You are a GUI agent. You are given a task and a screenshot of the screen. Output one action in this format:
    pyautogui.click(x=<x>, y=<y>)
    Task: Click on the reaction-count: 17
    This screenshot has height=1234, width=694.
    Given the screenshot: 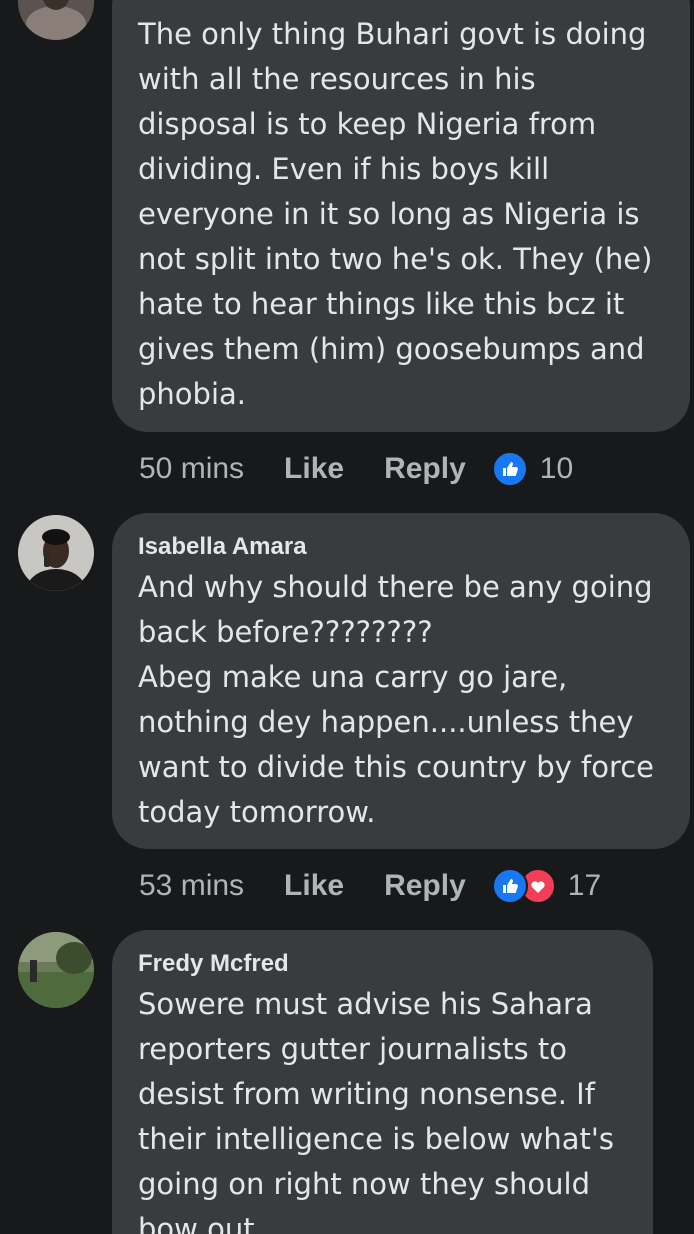 What is the action you would take?
    pyautogui.click(x=584, y=885)
    